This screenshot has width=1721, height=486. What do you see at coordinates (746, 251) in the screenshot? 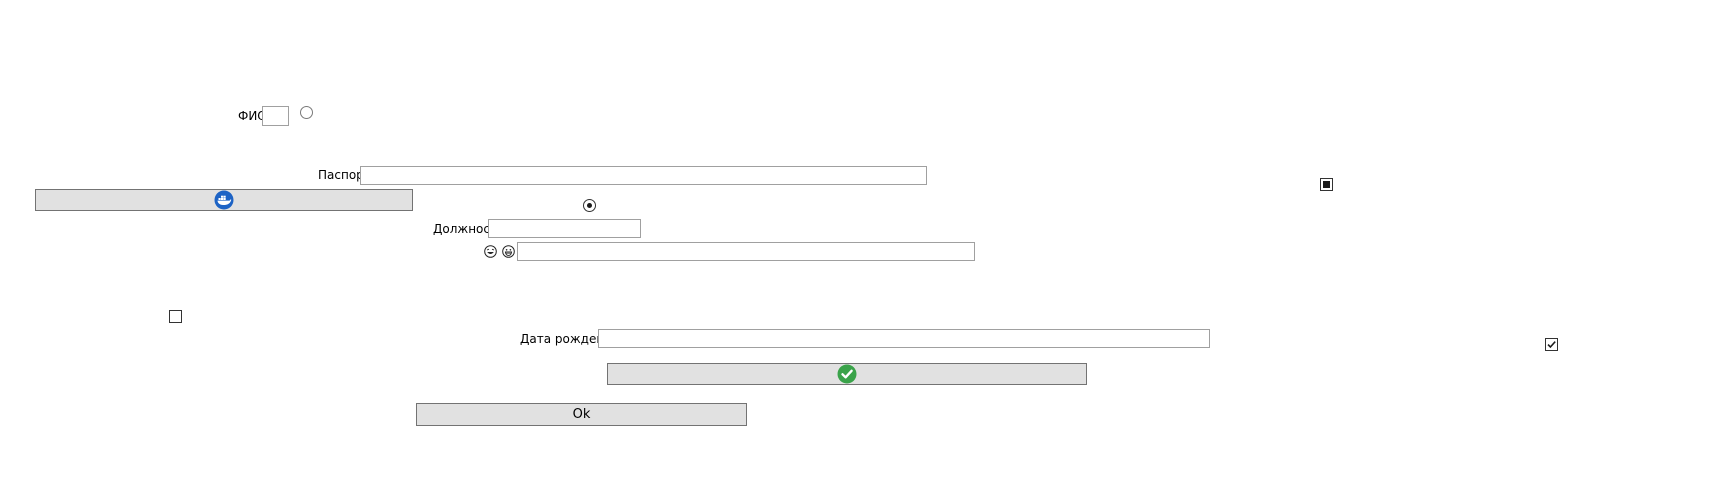
I see `emoji-input` at bounding box center [746, 251].